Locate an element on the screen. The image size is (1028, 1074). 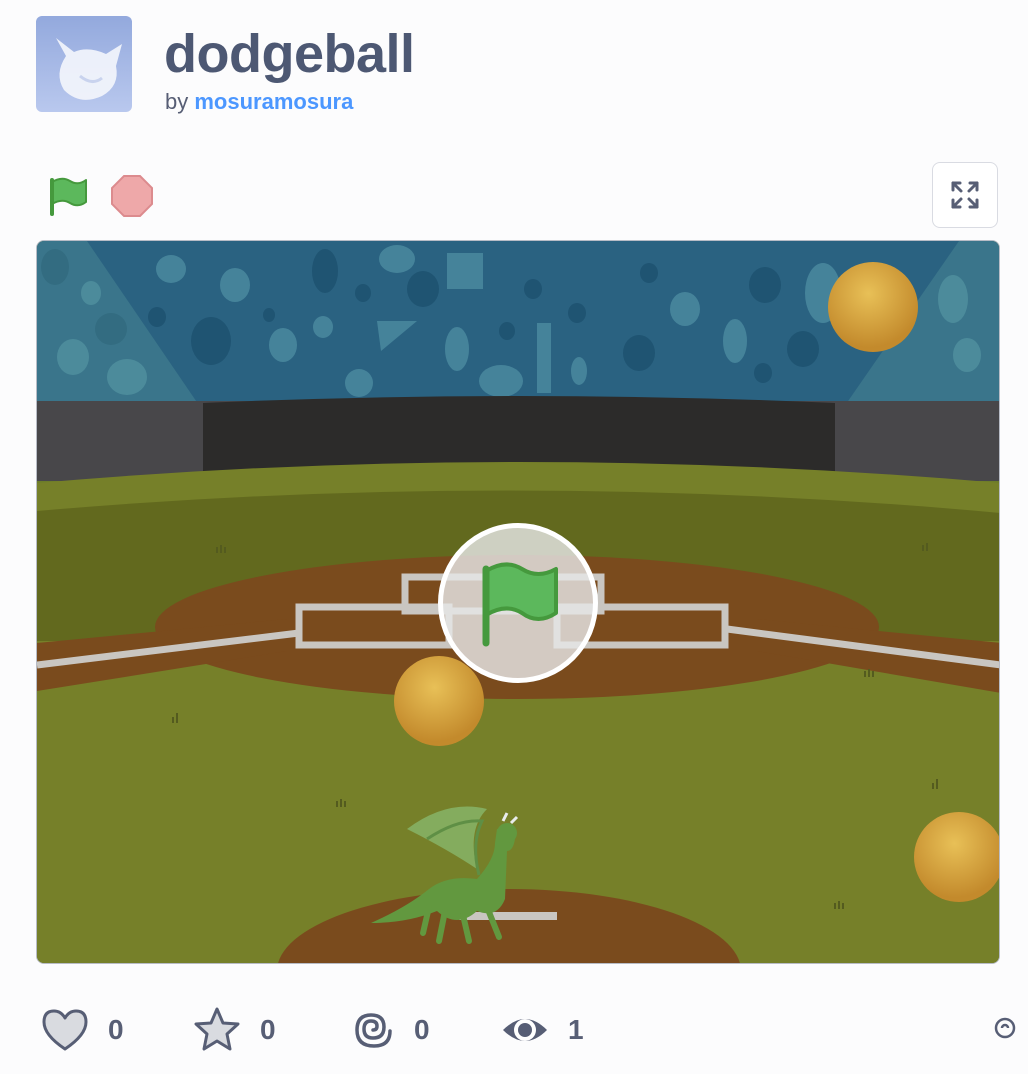
stop-button is located at coordinates (132, 196).